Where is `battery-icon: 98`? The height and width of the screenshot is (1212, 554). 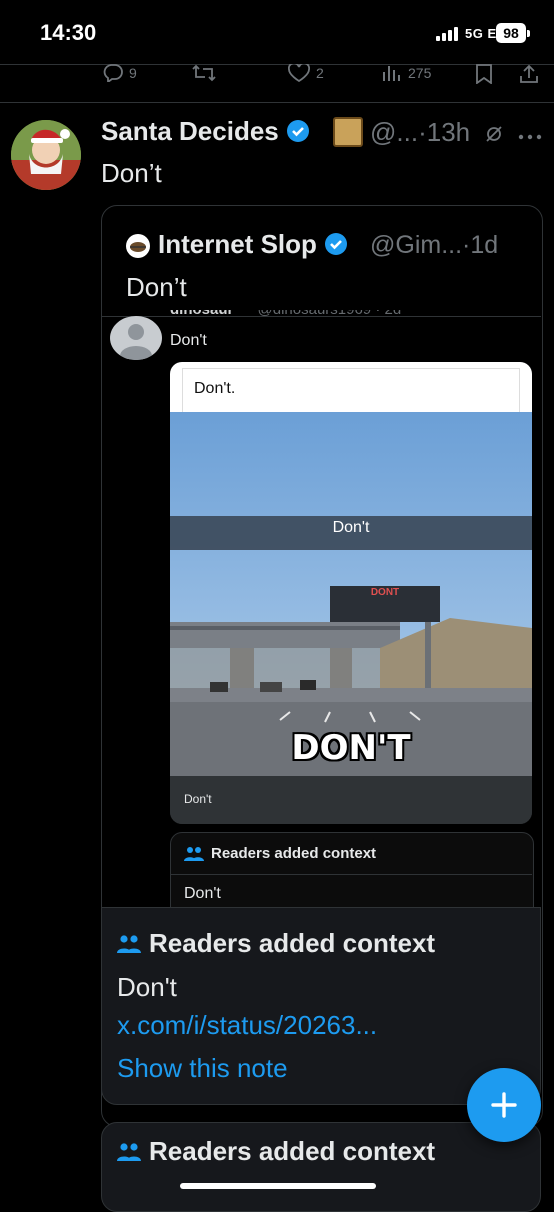 battery-icon: 98 is located at coordinates (511, 33).